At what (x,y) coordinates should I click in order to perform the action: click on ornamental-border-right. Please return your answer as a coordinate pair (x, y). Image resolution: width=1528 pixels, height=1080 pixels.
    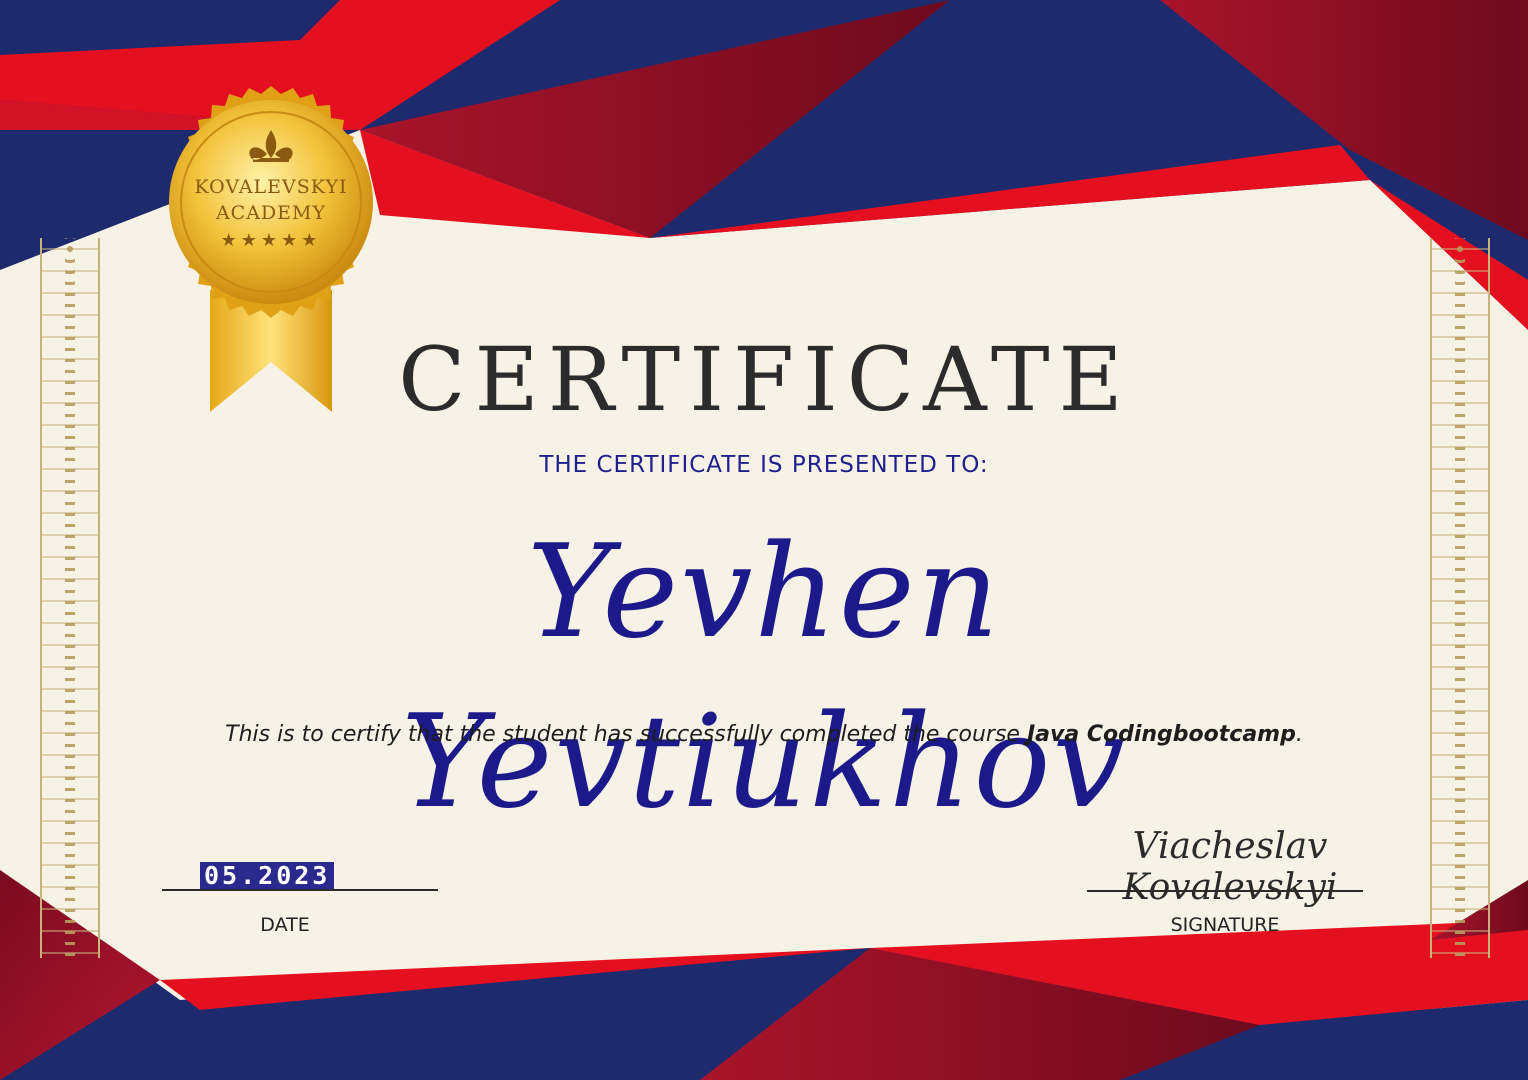
    Looking at the image, I should click on (1460, 598).